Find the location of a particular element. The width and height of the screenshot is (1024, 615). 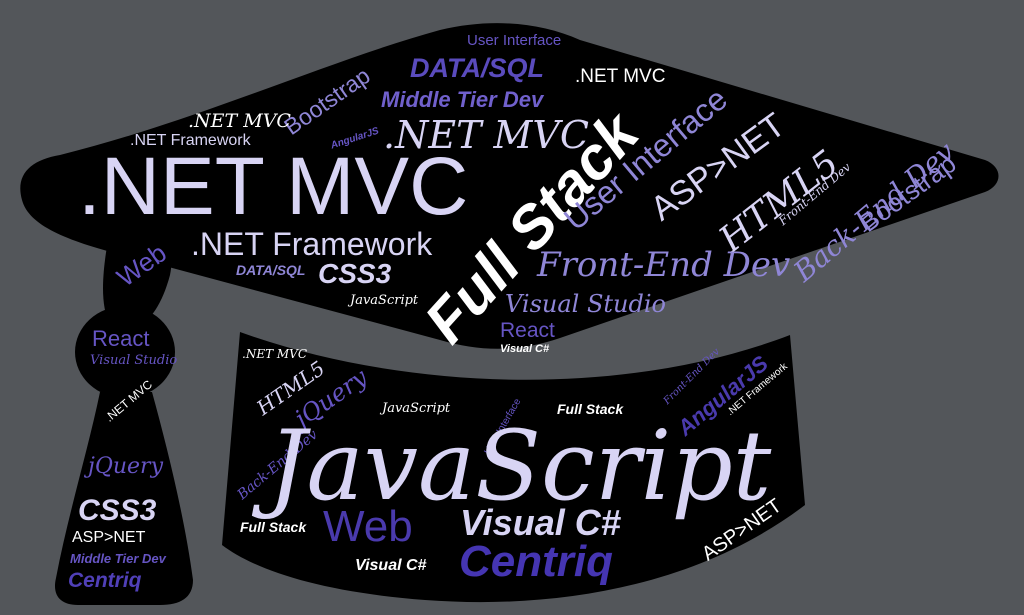

word-net-framework-large: .NET Framework is located at coordinates (312, 244).